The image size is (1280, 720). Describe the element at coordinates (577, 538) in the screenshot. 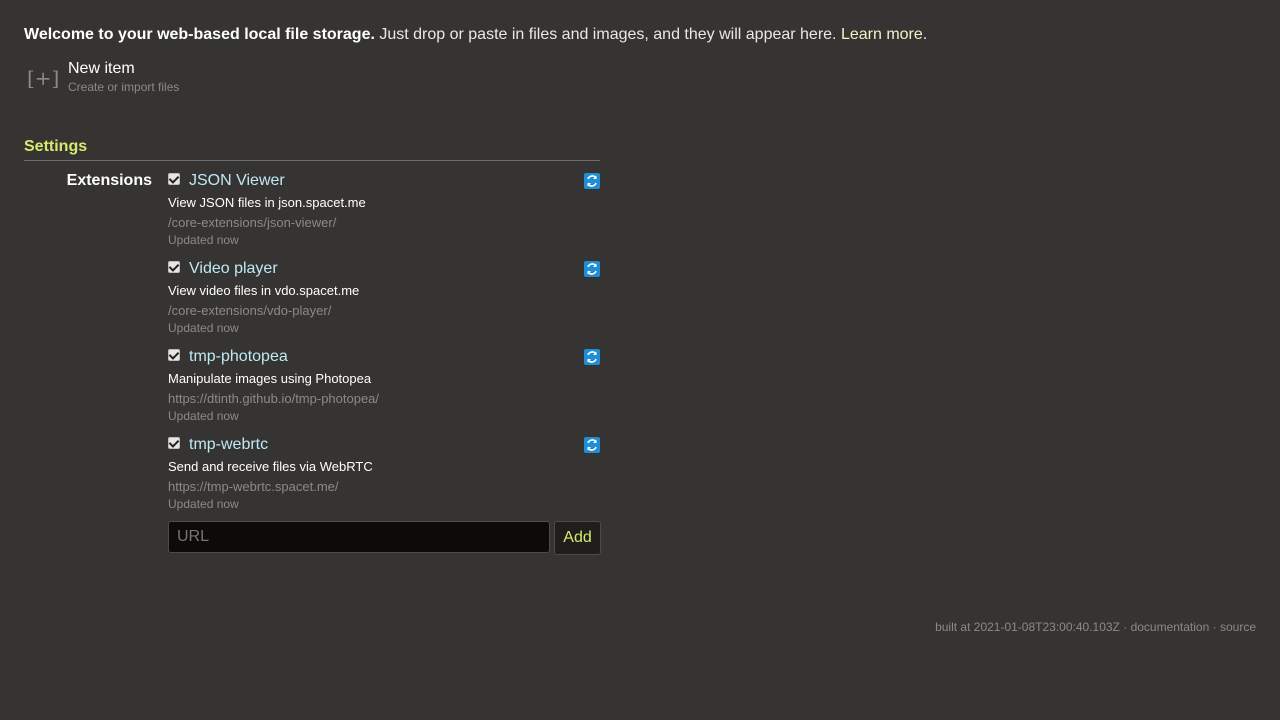

I see `add-extension-button: Add` at that location.